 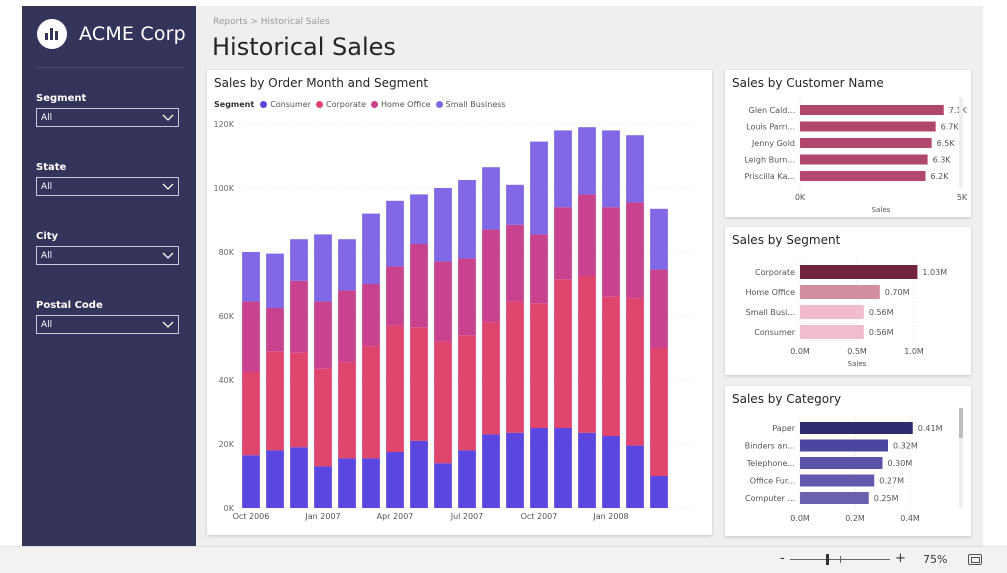 I want to click on page-title: Historical Sales, so click(x=304, y=47).